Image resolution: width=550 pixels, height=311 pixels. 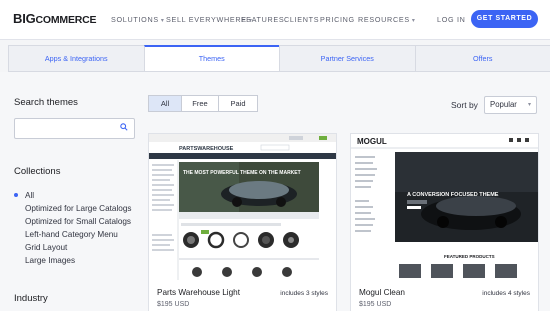 What do you see at coordinates (40, 247) in the screenshot?
I see `collection-grid-layout: Grid Layout` at bounding box center [40, 247].